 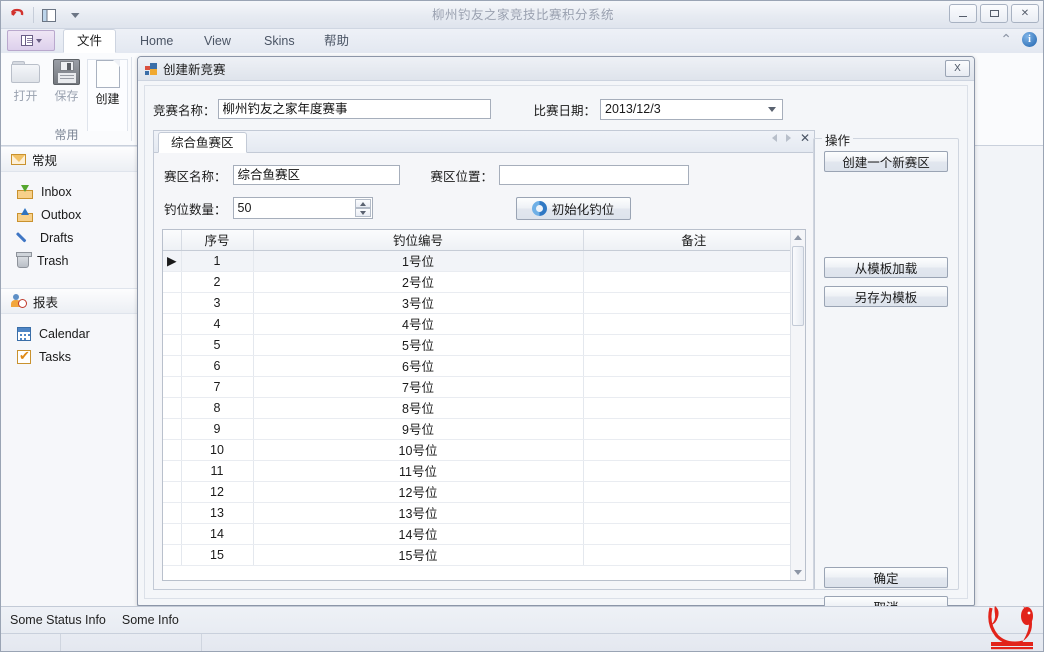 I want to click on cell-no: 11, so click(x=217, y=471).